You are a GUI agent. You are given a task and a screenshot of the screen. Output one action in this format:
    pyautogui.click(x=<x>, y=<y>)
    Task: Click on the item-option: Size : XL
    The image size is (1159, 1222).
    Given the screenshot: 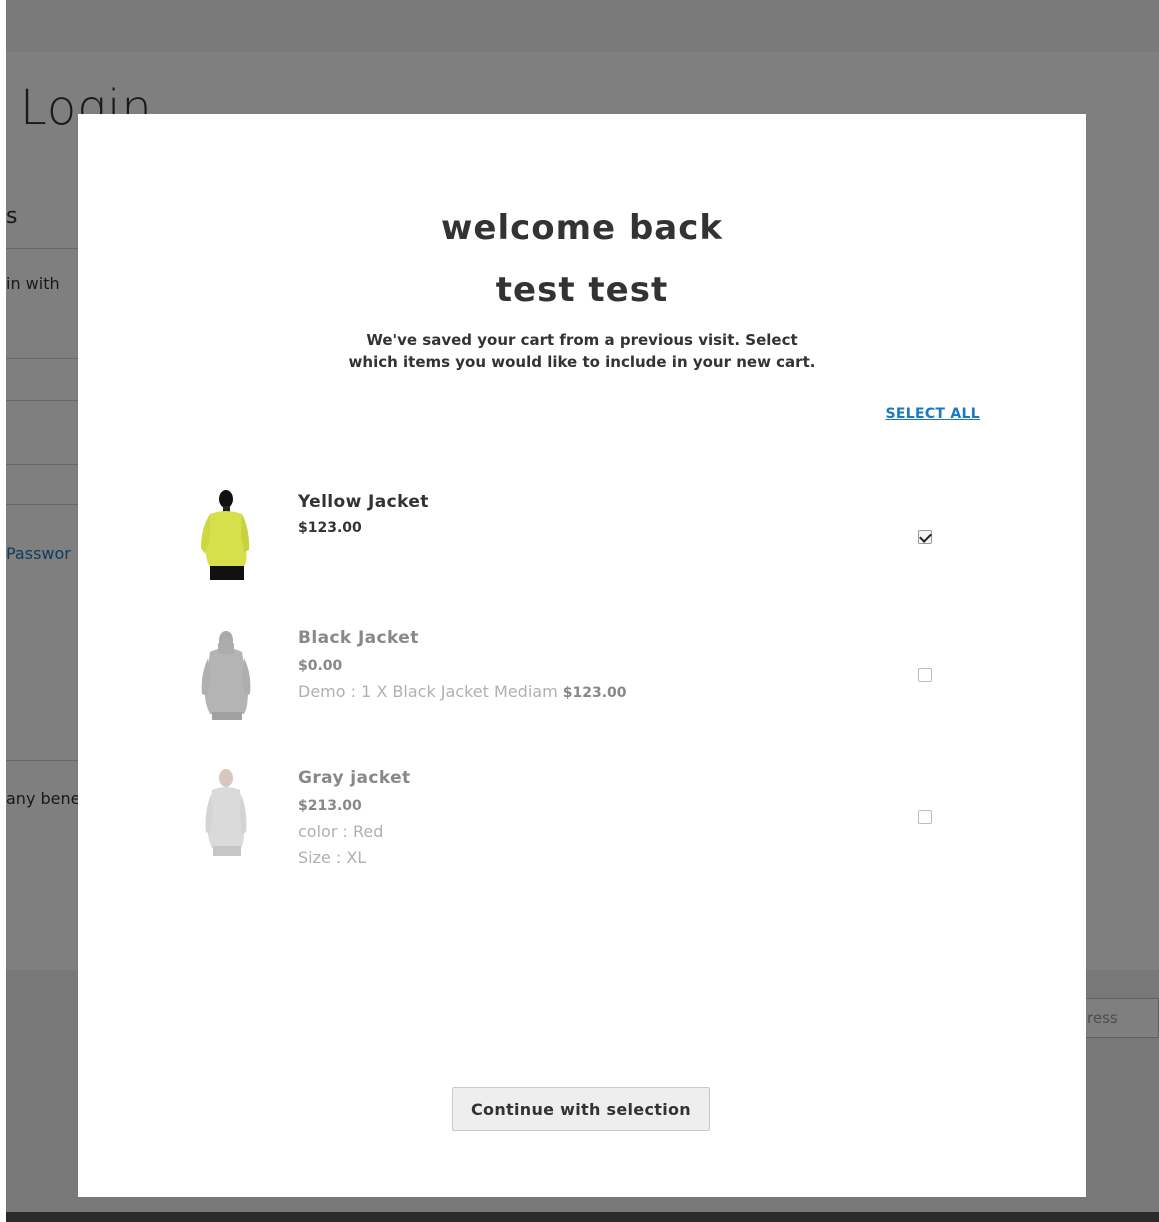 What is the action you would take?
    pyautogui.click(x=332, y=857)
    